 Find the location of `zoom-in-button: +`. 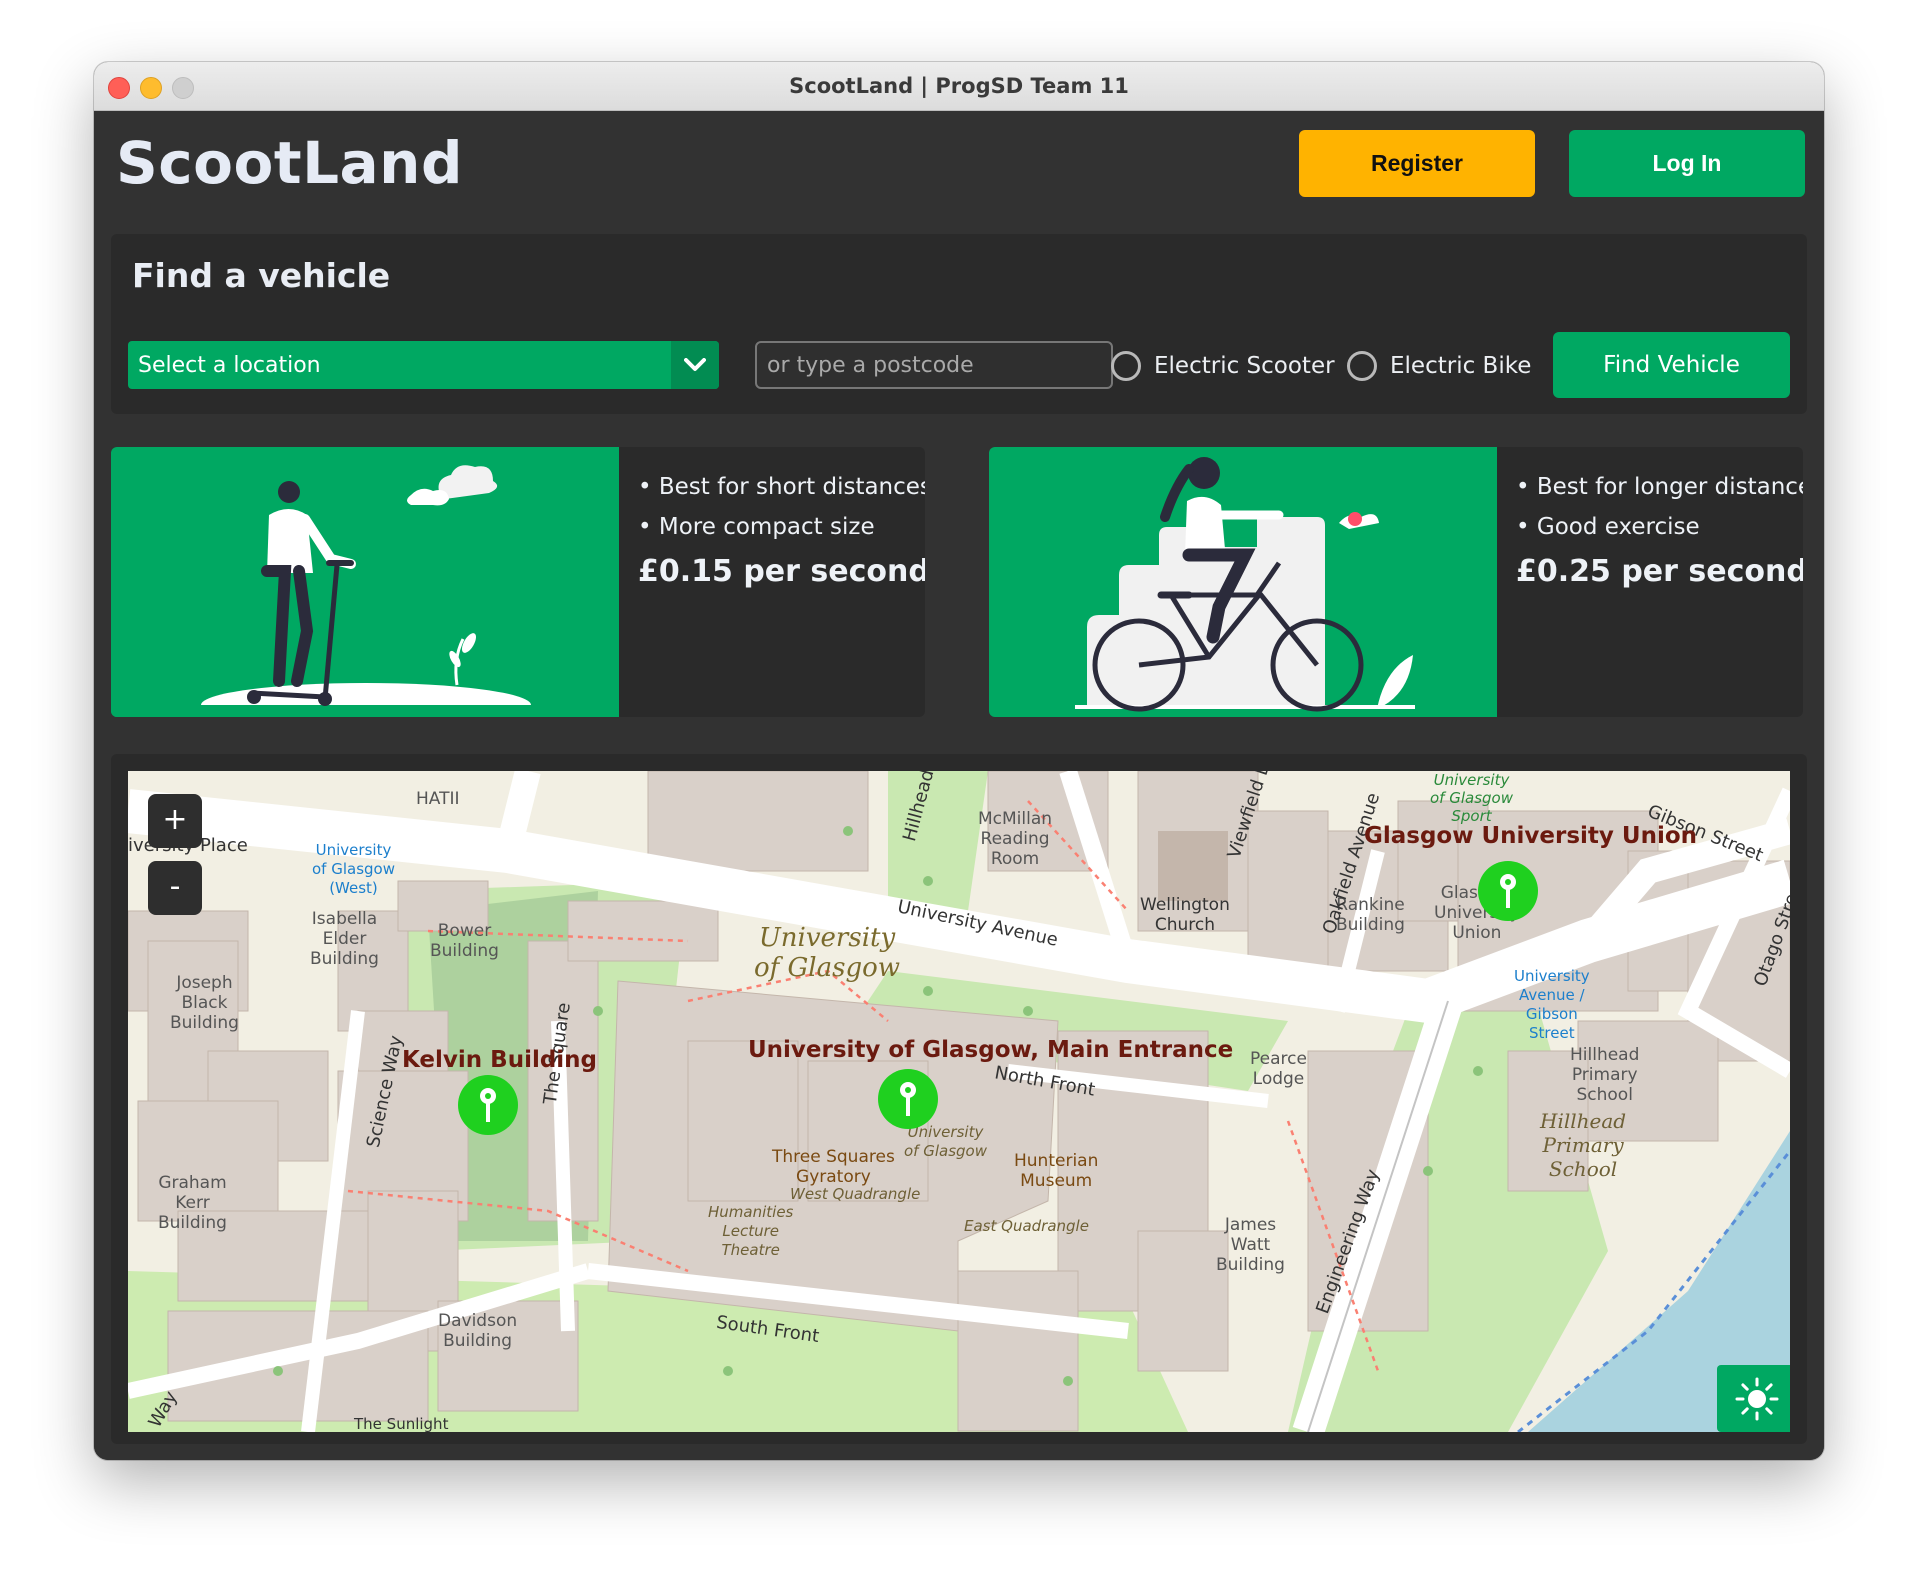

zoom-in-button: + is located at coordinates (175, 821).